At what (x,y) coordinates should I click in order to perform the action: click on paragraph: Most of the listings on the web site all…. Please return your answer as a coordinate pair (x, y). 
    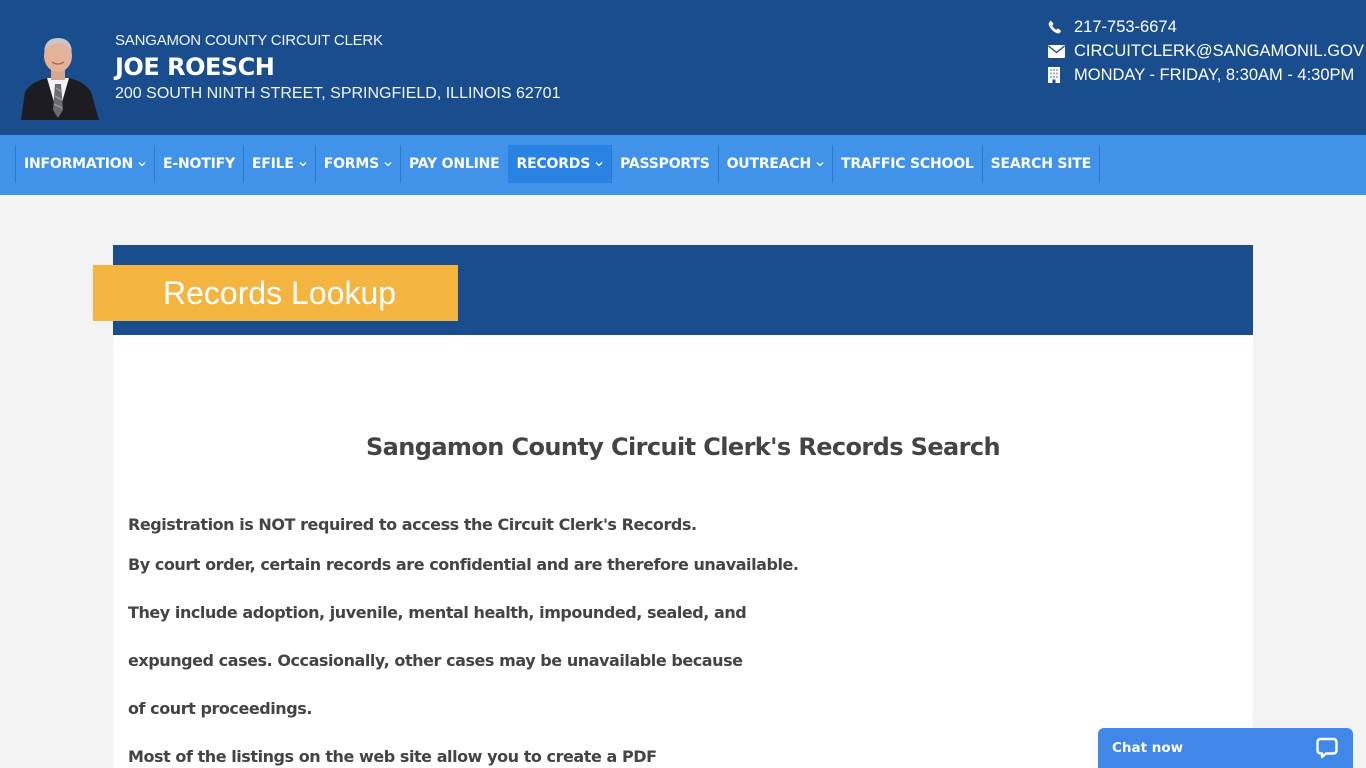
    Looking at the image, I should click on (392, 756).